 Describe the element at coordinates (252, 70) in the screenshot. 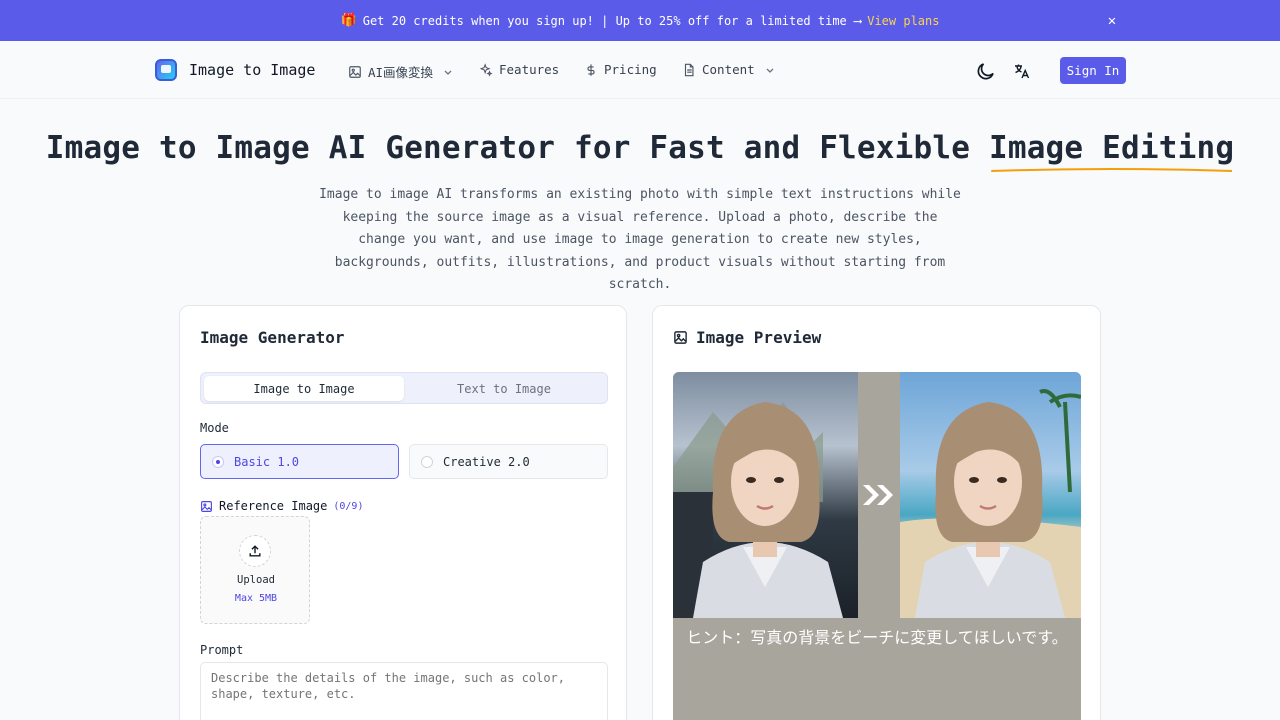

I see `brand-name: Image to Image` at that location.